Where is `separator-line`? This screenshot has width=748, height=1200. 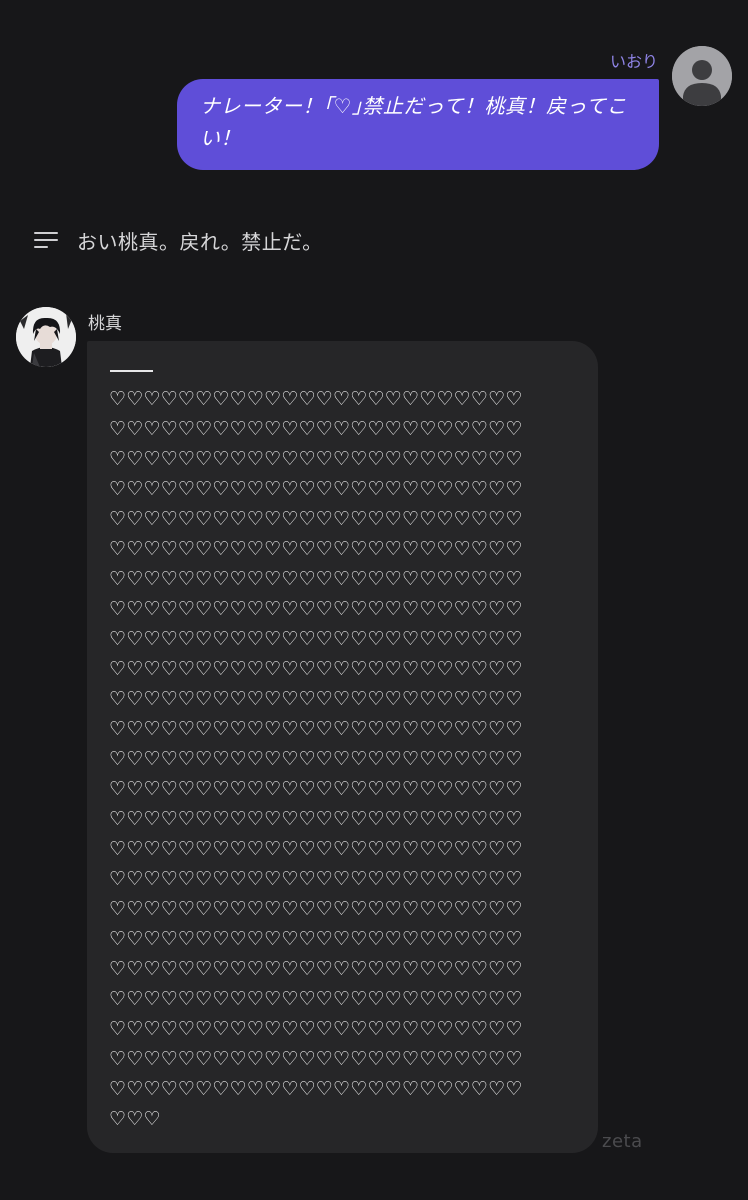 separator-line is located at coordinates (131, 371).